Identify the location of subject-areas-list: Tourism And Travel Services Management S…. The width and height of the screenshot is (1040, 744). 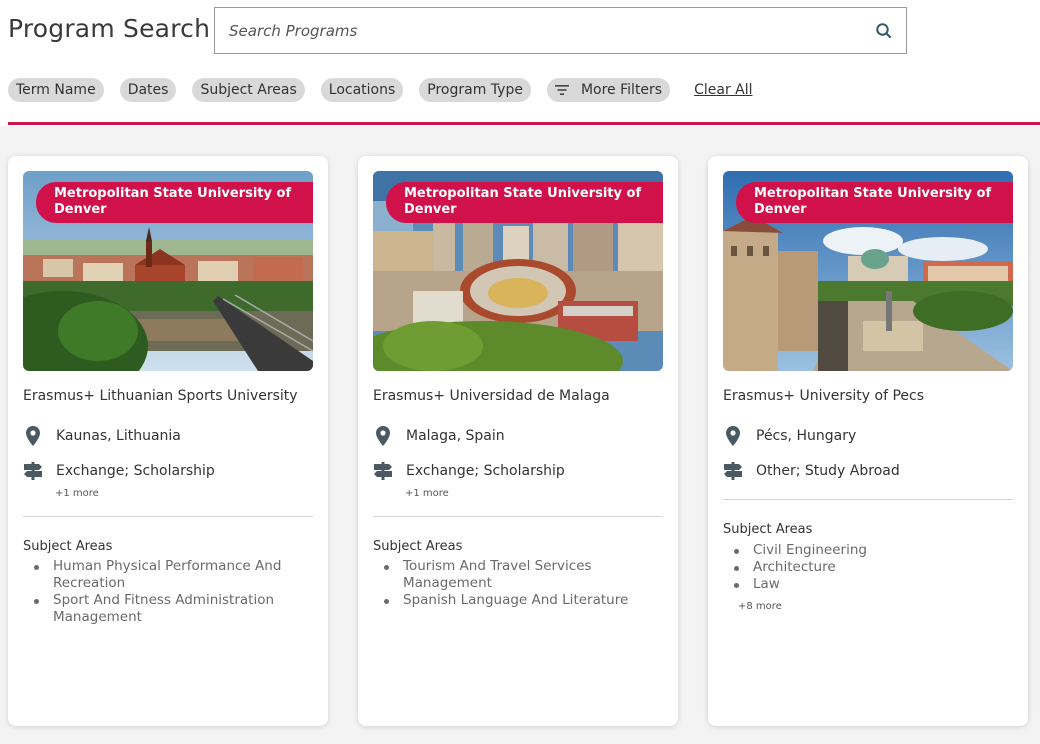
(513, 583).